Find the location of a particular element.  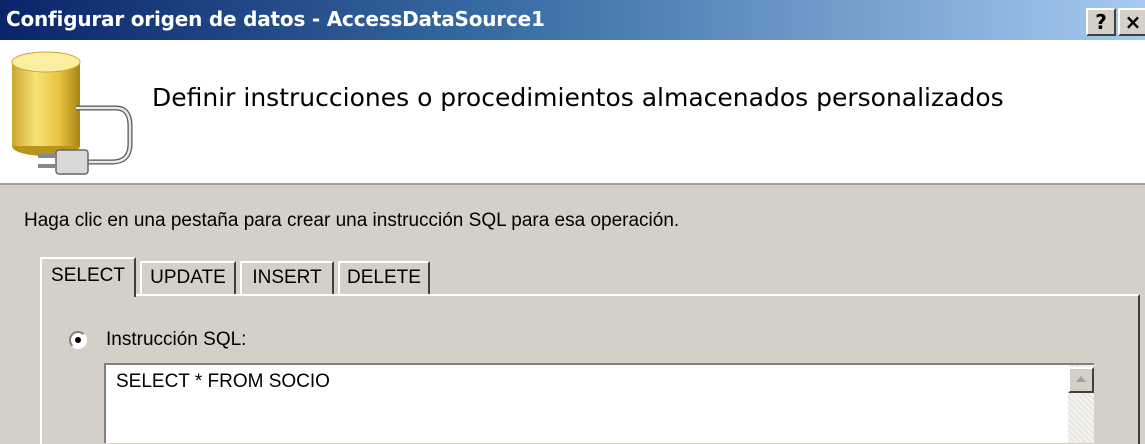

tab-select: SELECT is located at coordinates (88, 277).